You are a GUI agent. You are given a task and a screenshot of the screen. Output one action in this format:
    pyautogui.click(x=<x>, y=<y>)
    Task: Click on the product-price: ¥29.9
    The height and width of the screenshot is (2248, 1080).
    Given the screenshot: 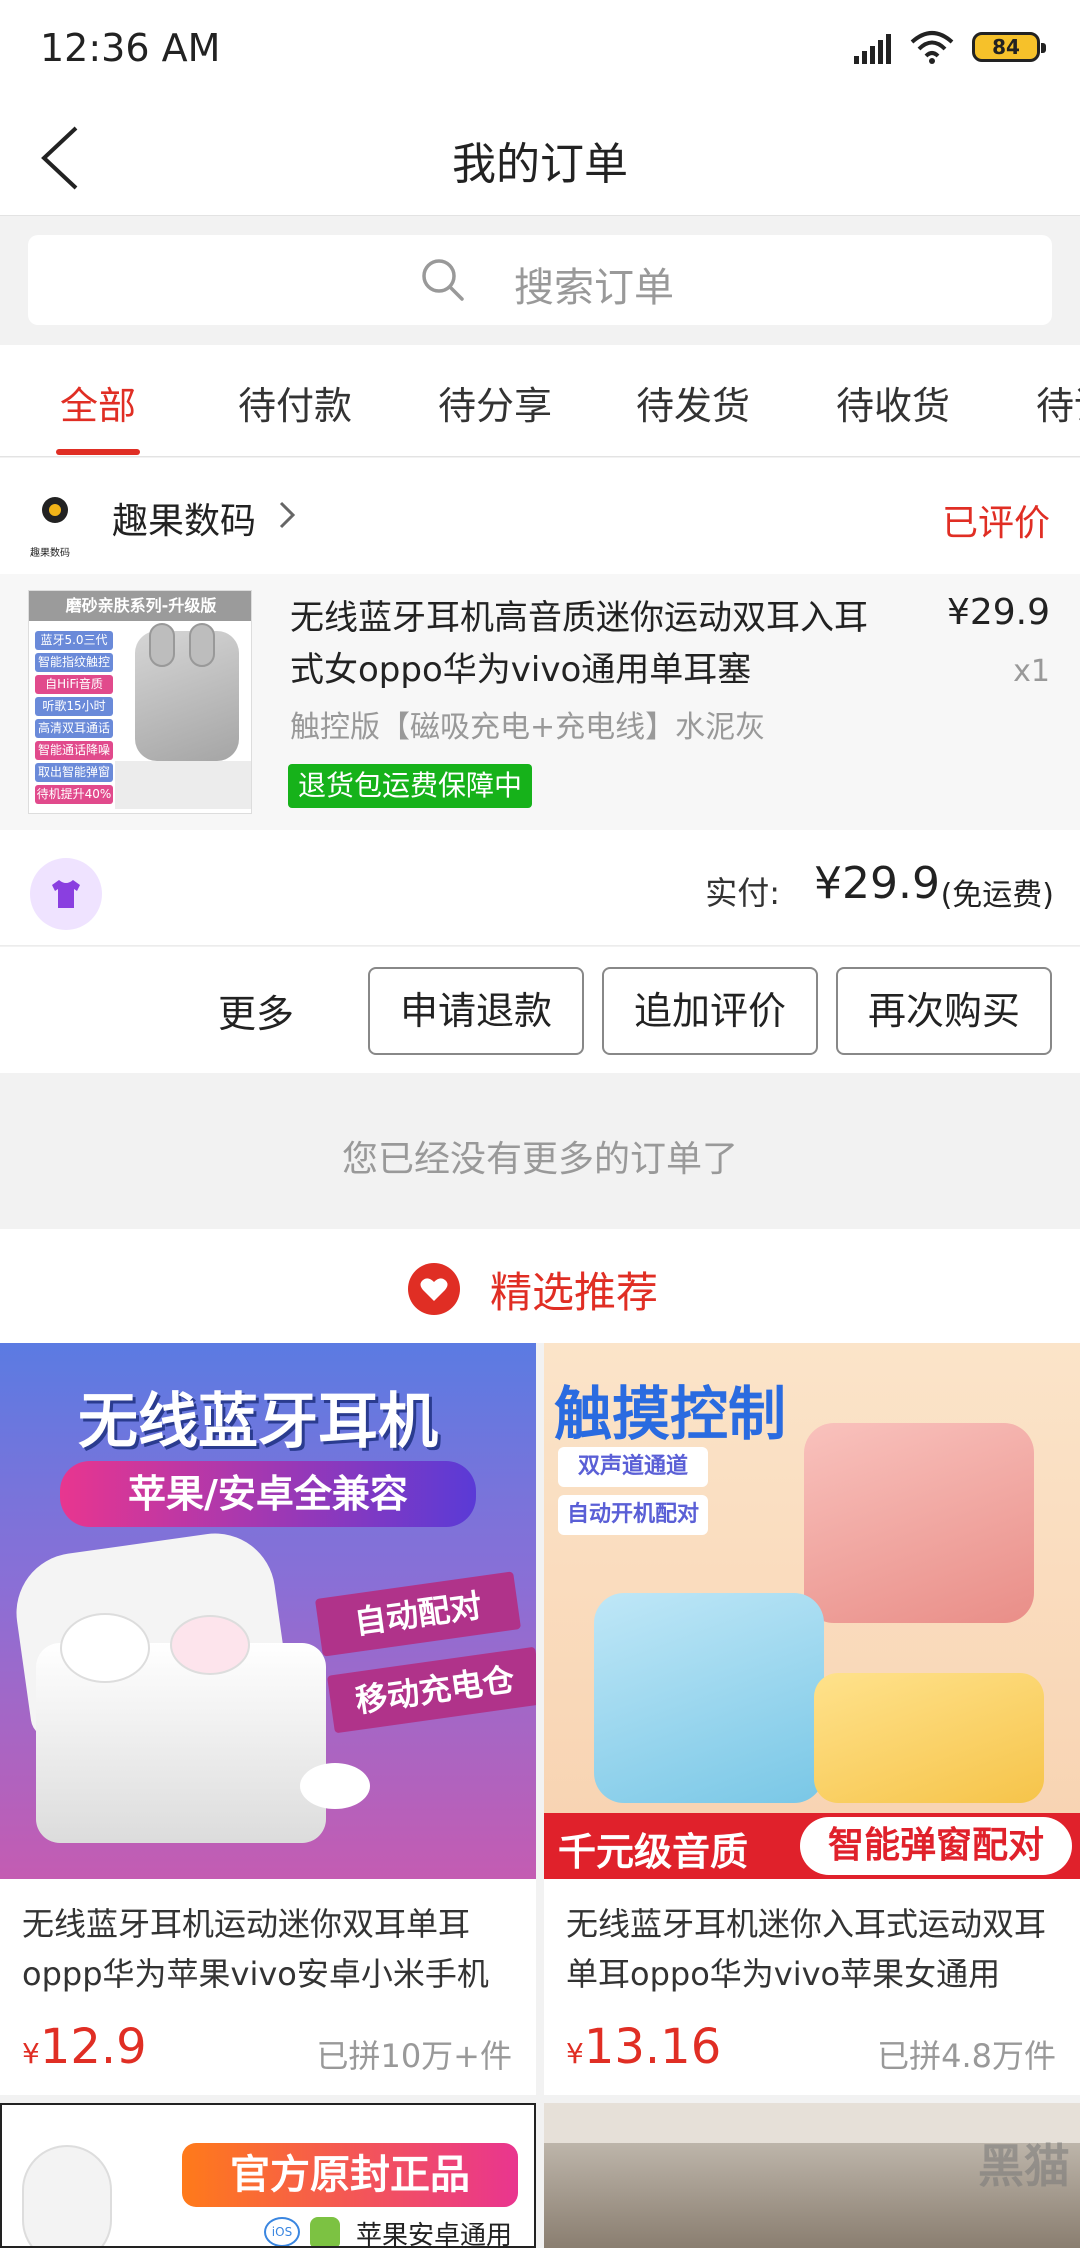 What is the action you would take?
    pyautogui.click(x=998, y=612)
    